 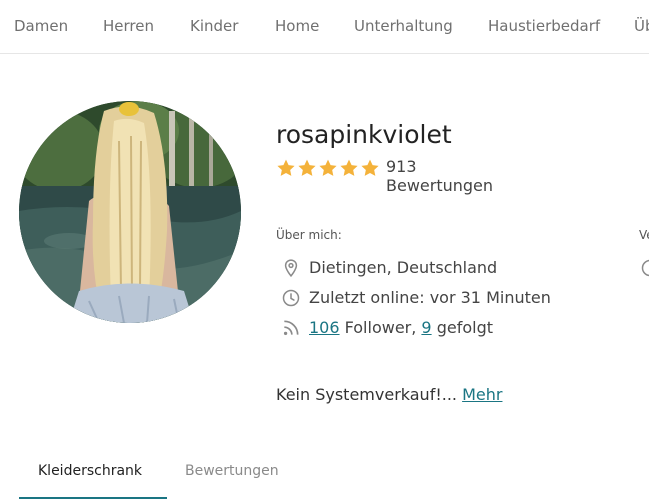 What do you see at coordinates (291, 298) in the screenshot?
I see `clock-icon` at bounding box center [291, 298].